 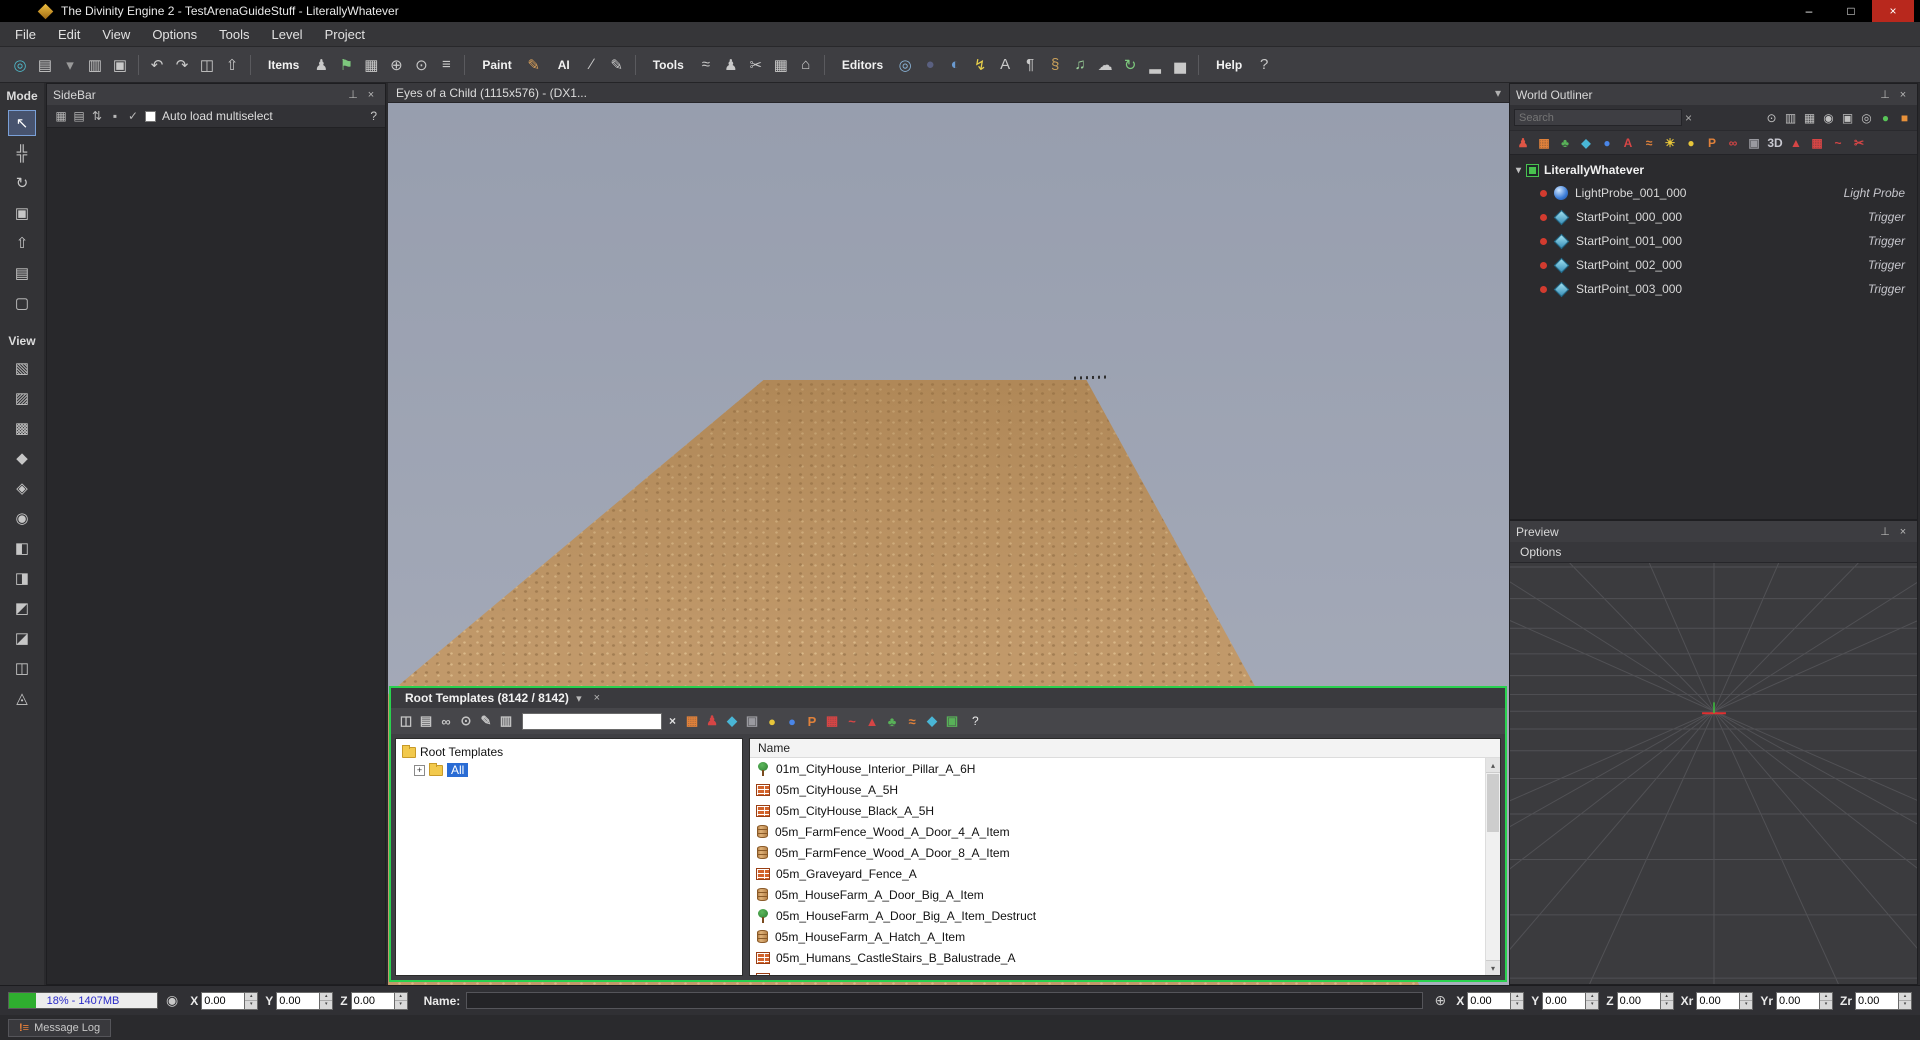 What do you see at coordinates (905, 65) in the screenshot?
I see `world-editor-icon: ◎` at bounding box center [905, 65].